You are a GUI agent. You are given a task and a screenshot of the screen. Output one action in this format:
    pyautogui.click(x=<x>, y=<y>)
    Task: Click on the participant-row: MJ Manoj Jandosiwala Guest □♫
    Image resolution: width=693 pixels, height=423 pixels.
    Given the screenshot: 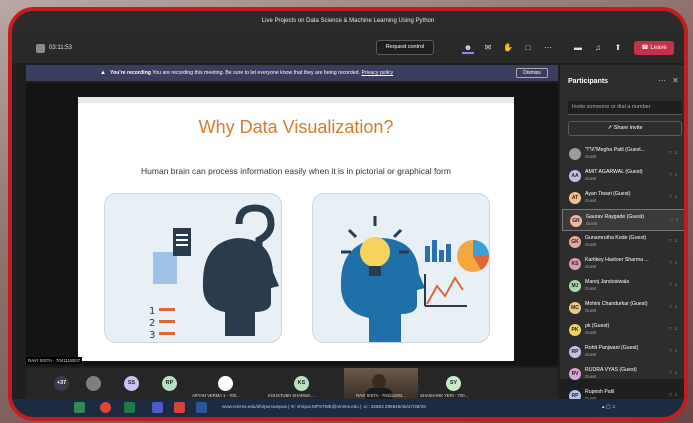 What is the action you would take?
    pyautogui.click(x=623, y=286)
    